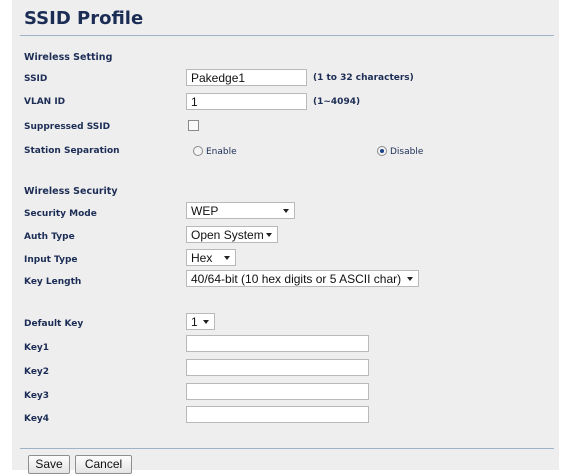  I want to click on default-key-label: Default Key, so click(54, 324).